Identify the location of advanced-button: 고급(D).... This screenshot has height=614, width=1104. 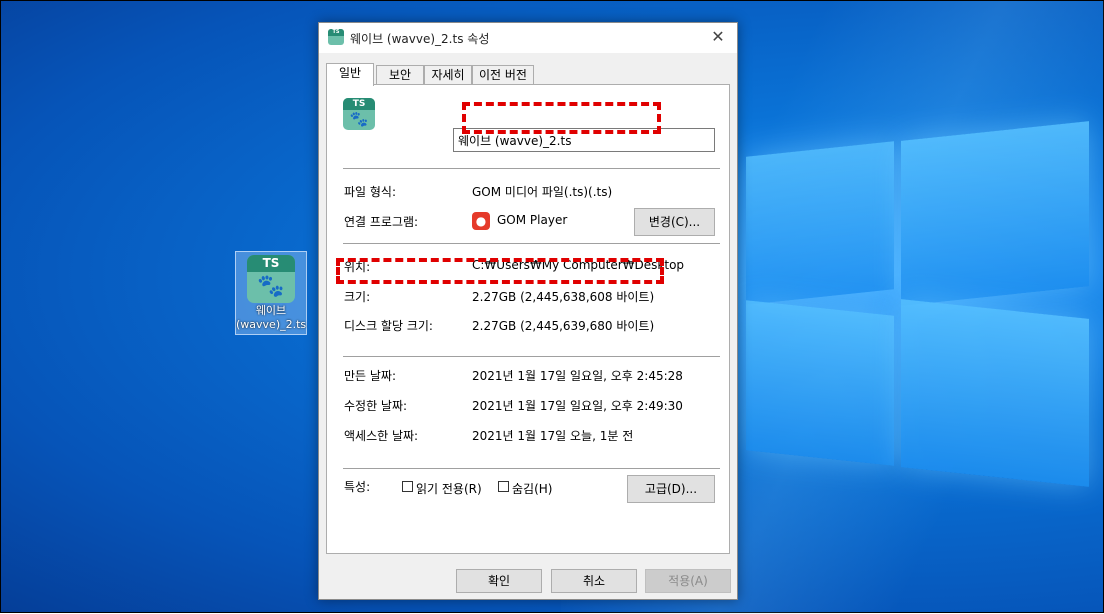
(671, 489).